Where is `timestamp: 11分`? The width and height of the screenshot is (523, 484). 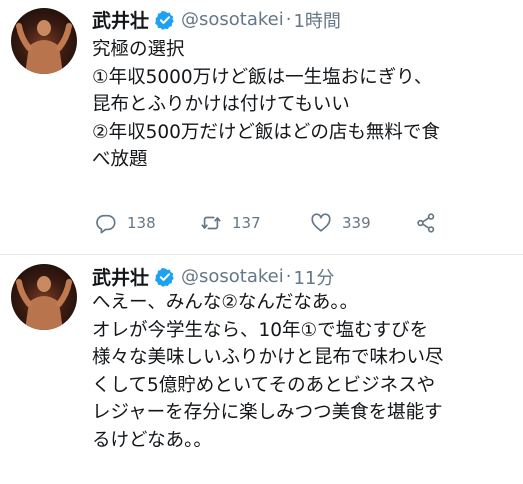
timestamp: 11分 is located at coordinates (313, 277).